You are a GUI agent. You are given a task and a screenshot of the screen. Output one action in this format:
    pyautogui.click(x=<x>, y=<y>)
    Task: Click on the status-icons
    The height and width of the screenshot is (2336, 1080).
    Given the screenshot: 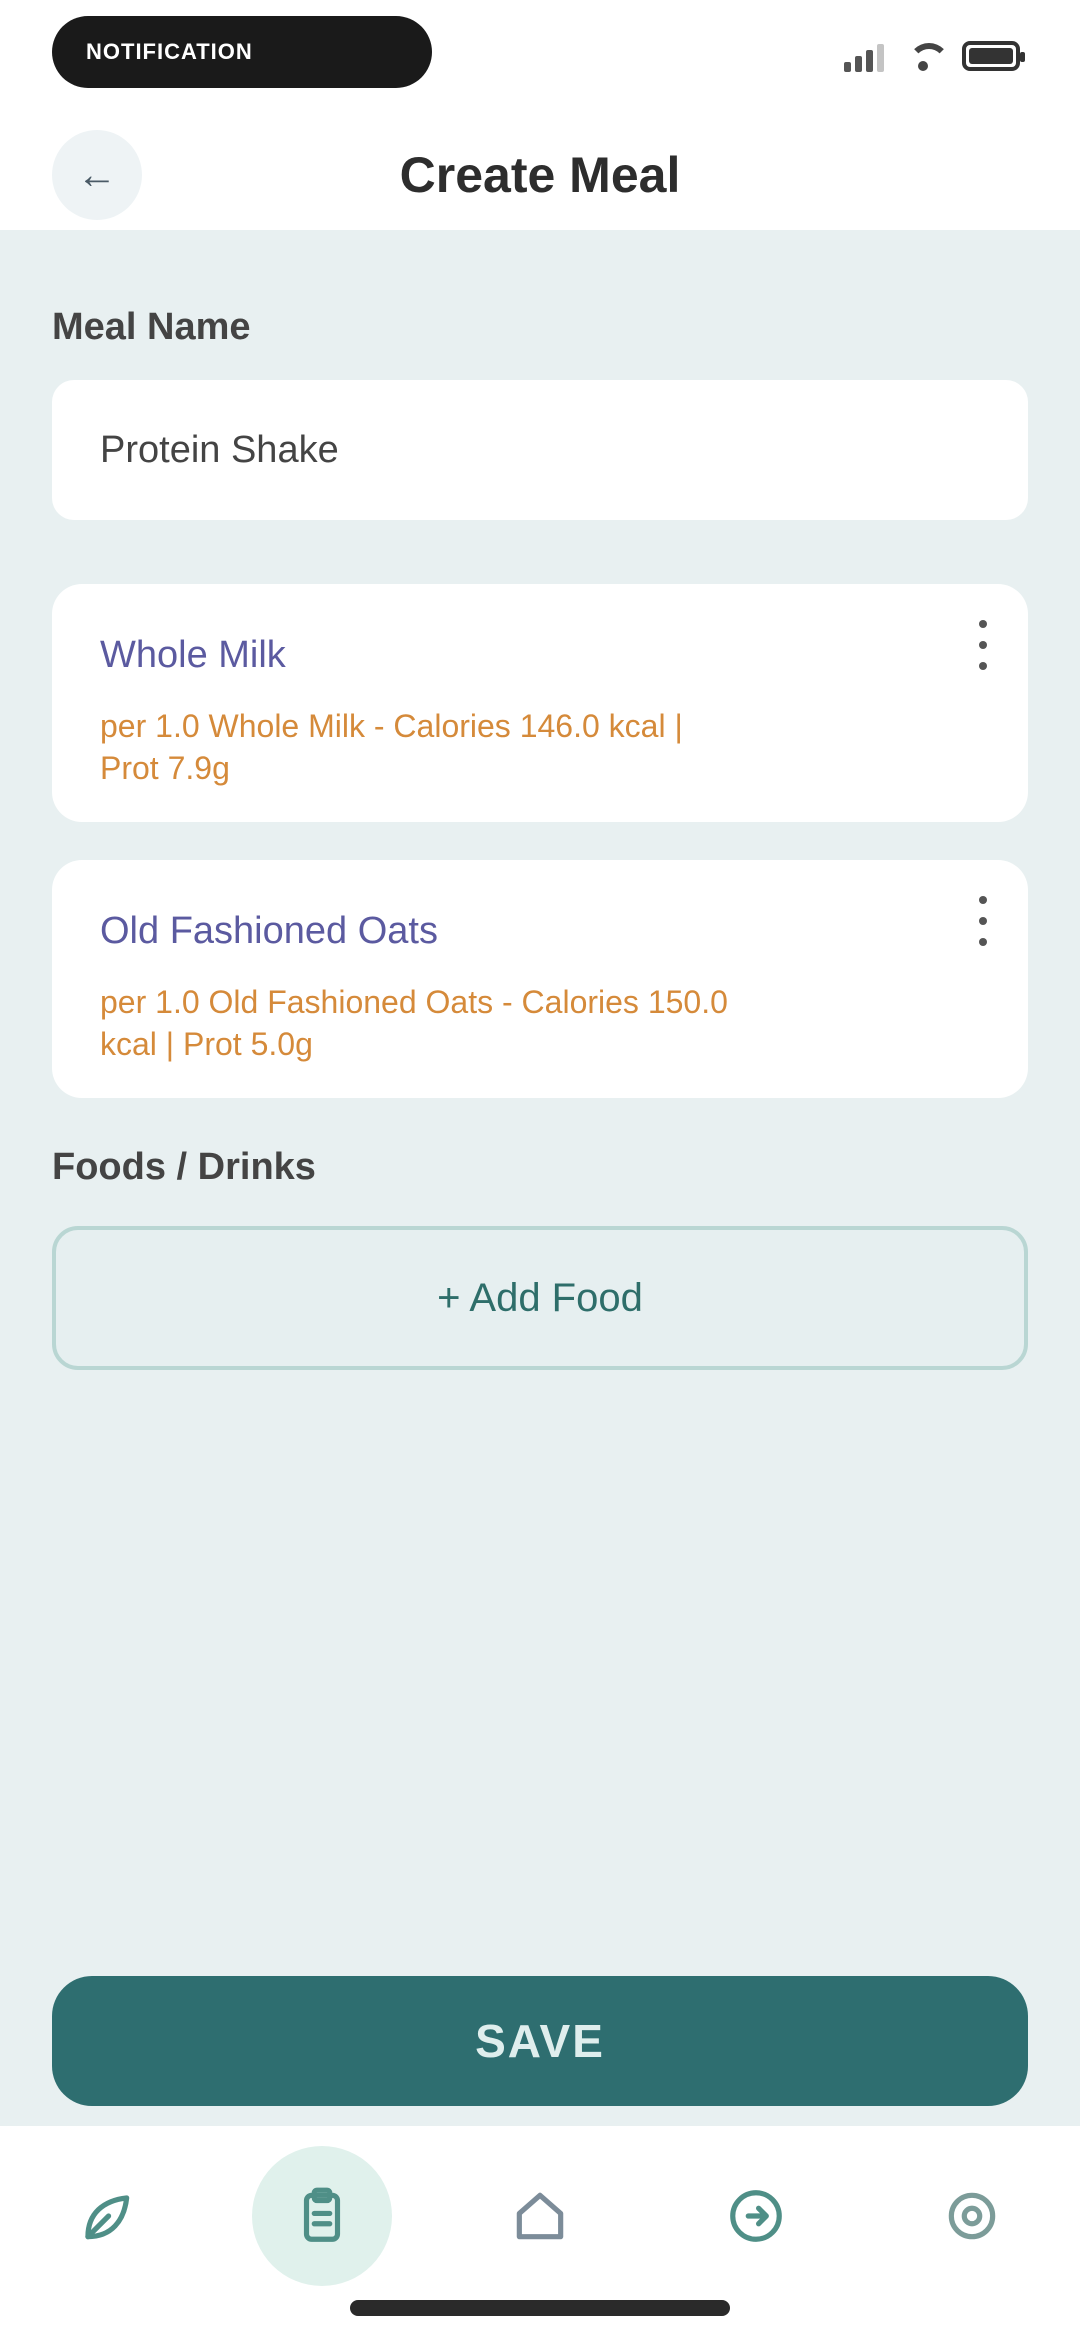 What is the action you would take?
    pyautogui.click(x=934, y=56)
    